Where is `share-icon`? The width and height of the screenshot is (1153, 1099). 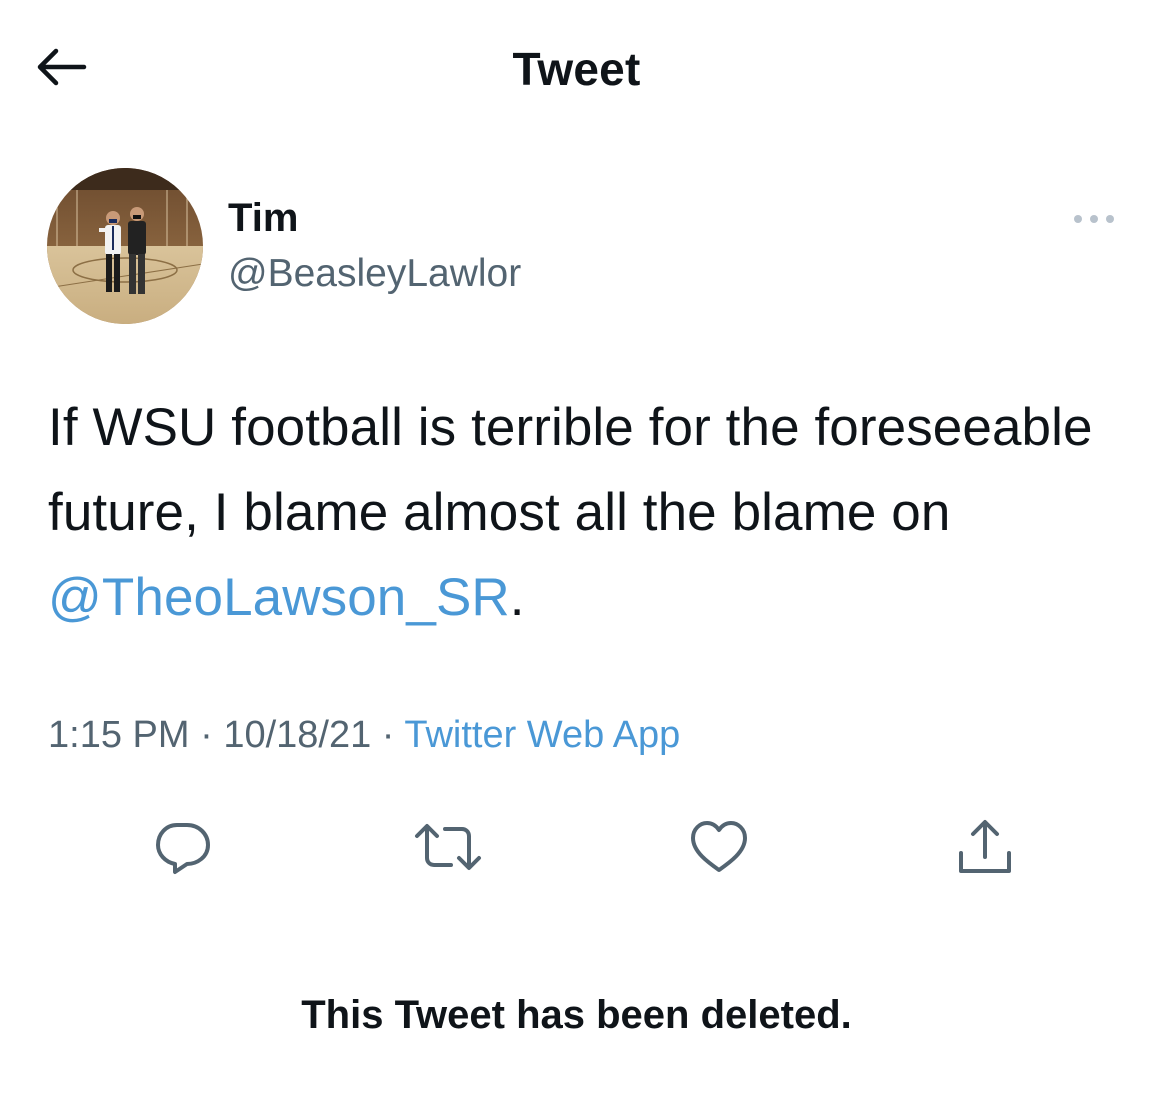 share-icon is located at coordinates (985, 846).